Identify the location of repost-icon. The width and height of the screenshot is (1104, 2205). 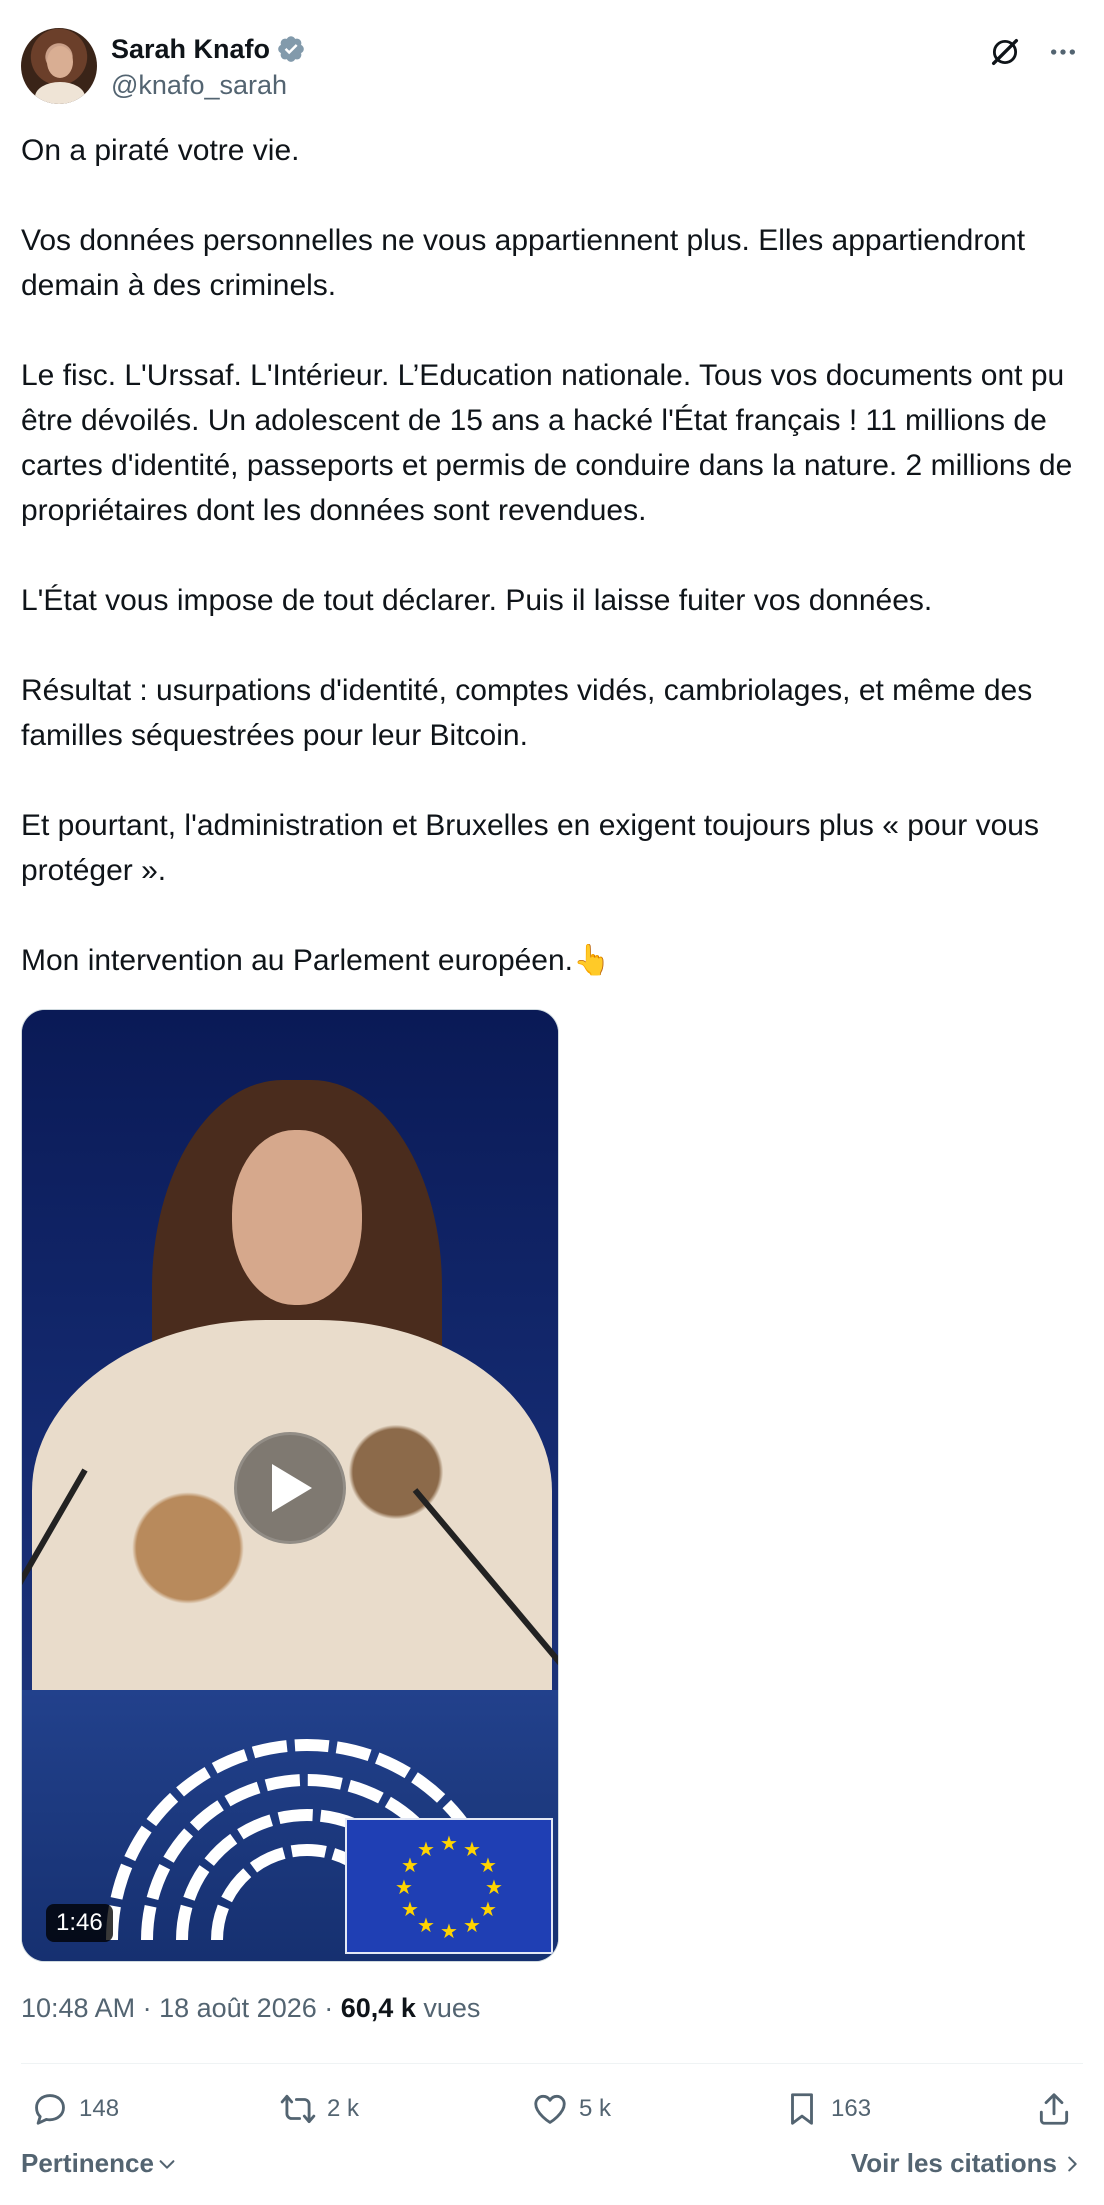
(298, 2109).